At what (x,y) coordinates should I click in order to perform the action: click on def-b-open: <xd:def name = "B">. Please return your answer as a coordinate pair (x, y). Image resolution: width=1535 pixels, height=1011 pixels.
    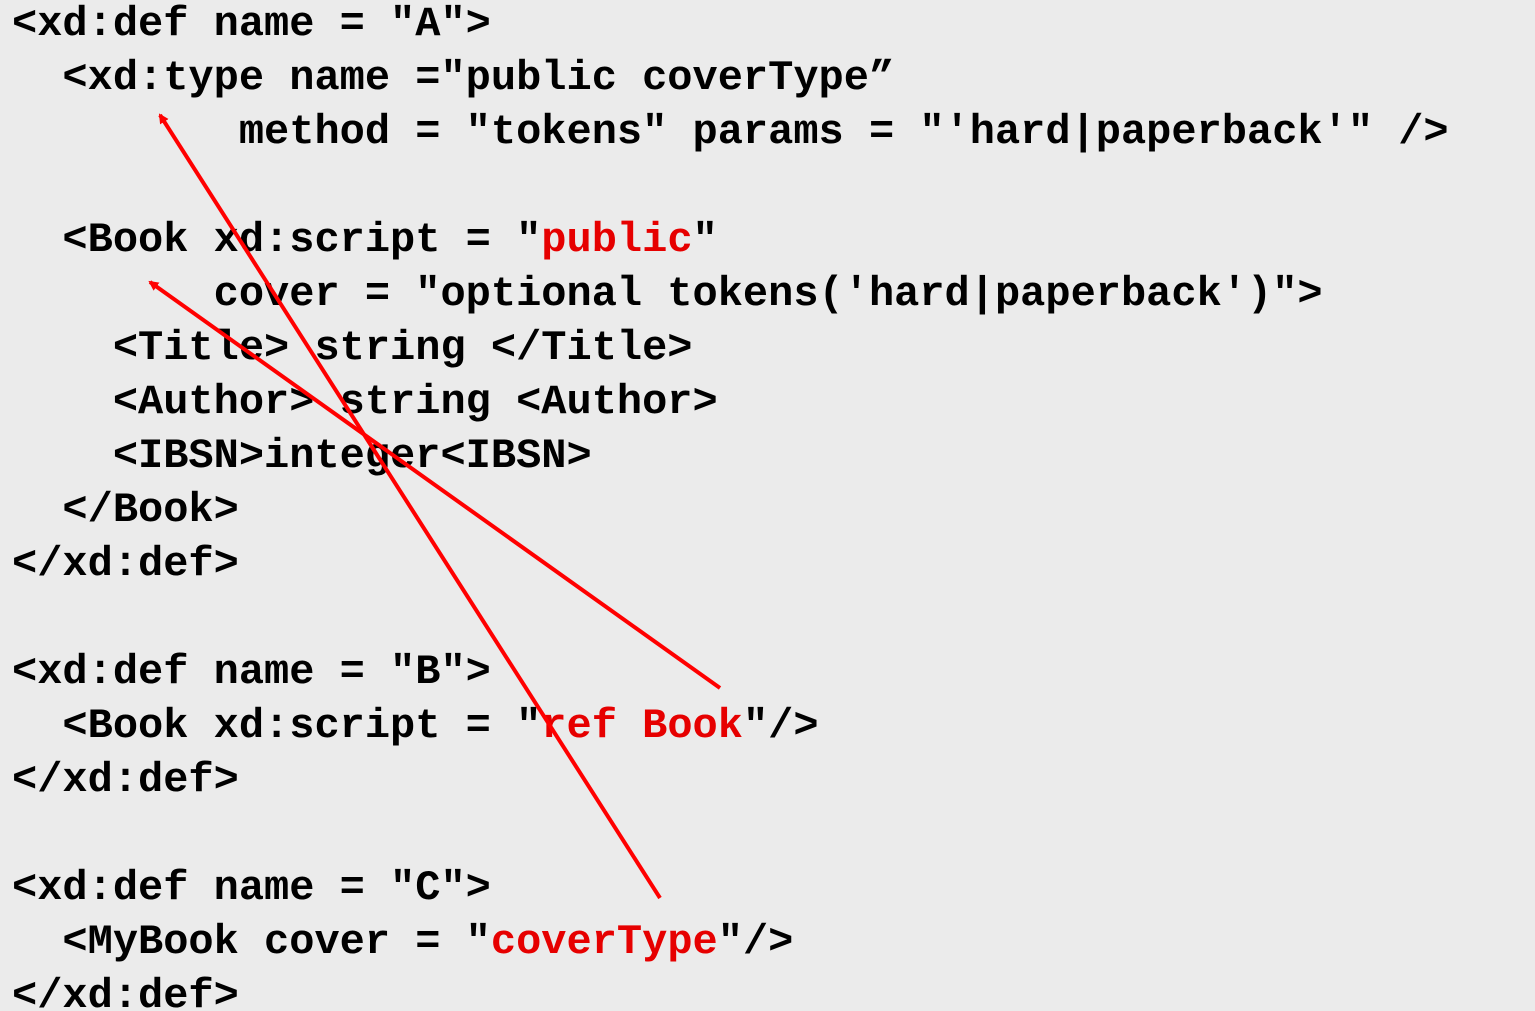
    Looking at the image, I should click on (251, 672).